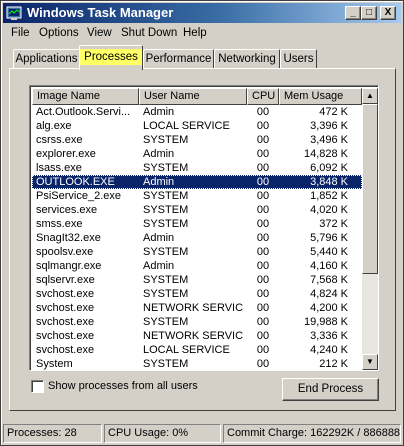  Describe the element at coordinates (59, 224) in the screenshot. I see `row-image-name: smss.exe` at that location.